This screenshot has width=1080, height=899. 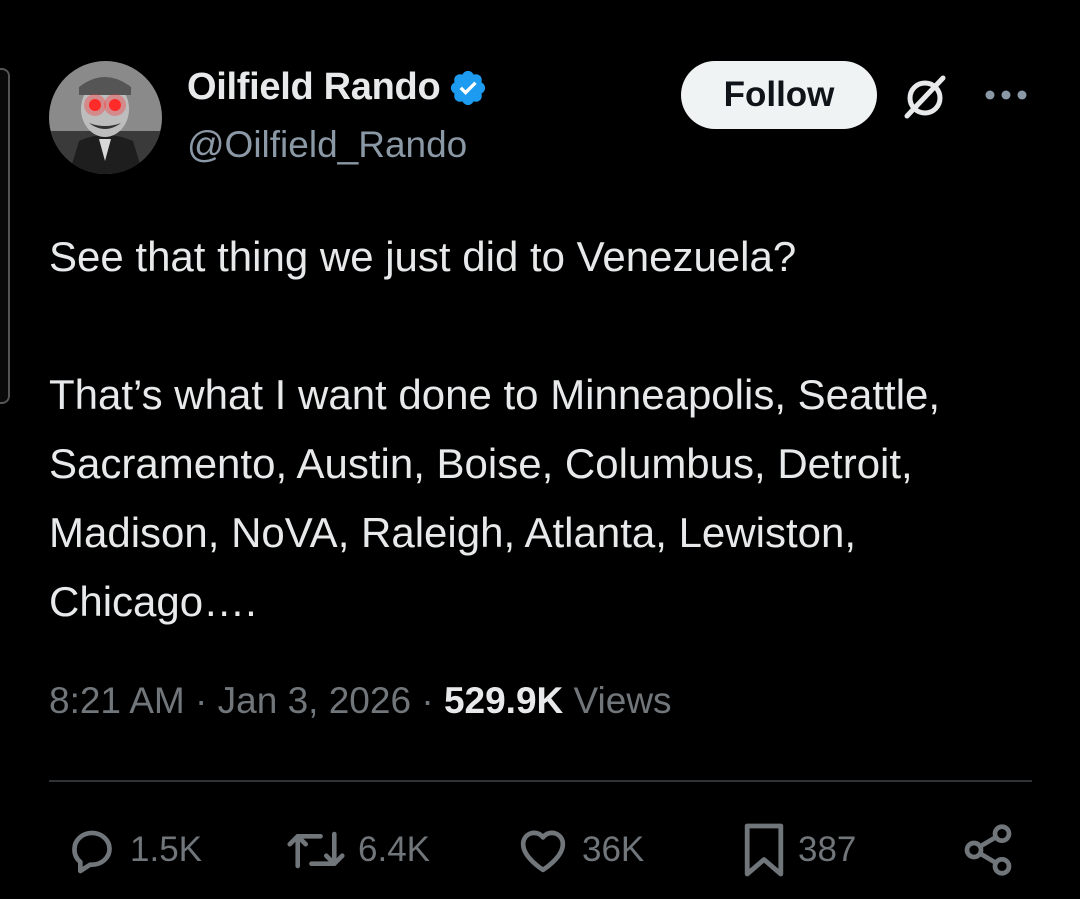 What do you see at coordinates (314, 87) in the screenshot?
I see `author-display-name: Oilfield Rando` at bounding box center [314, 87].